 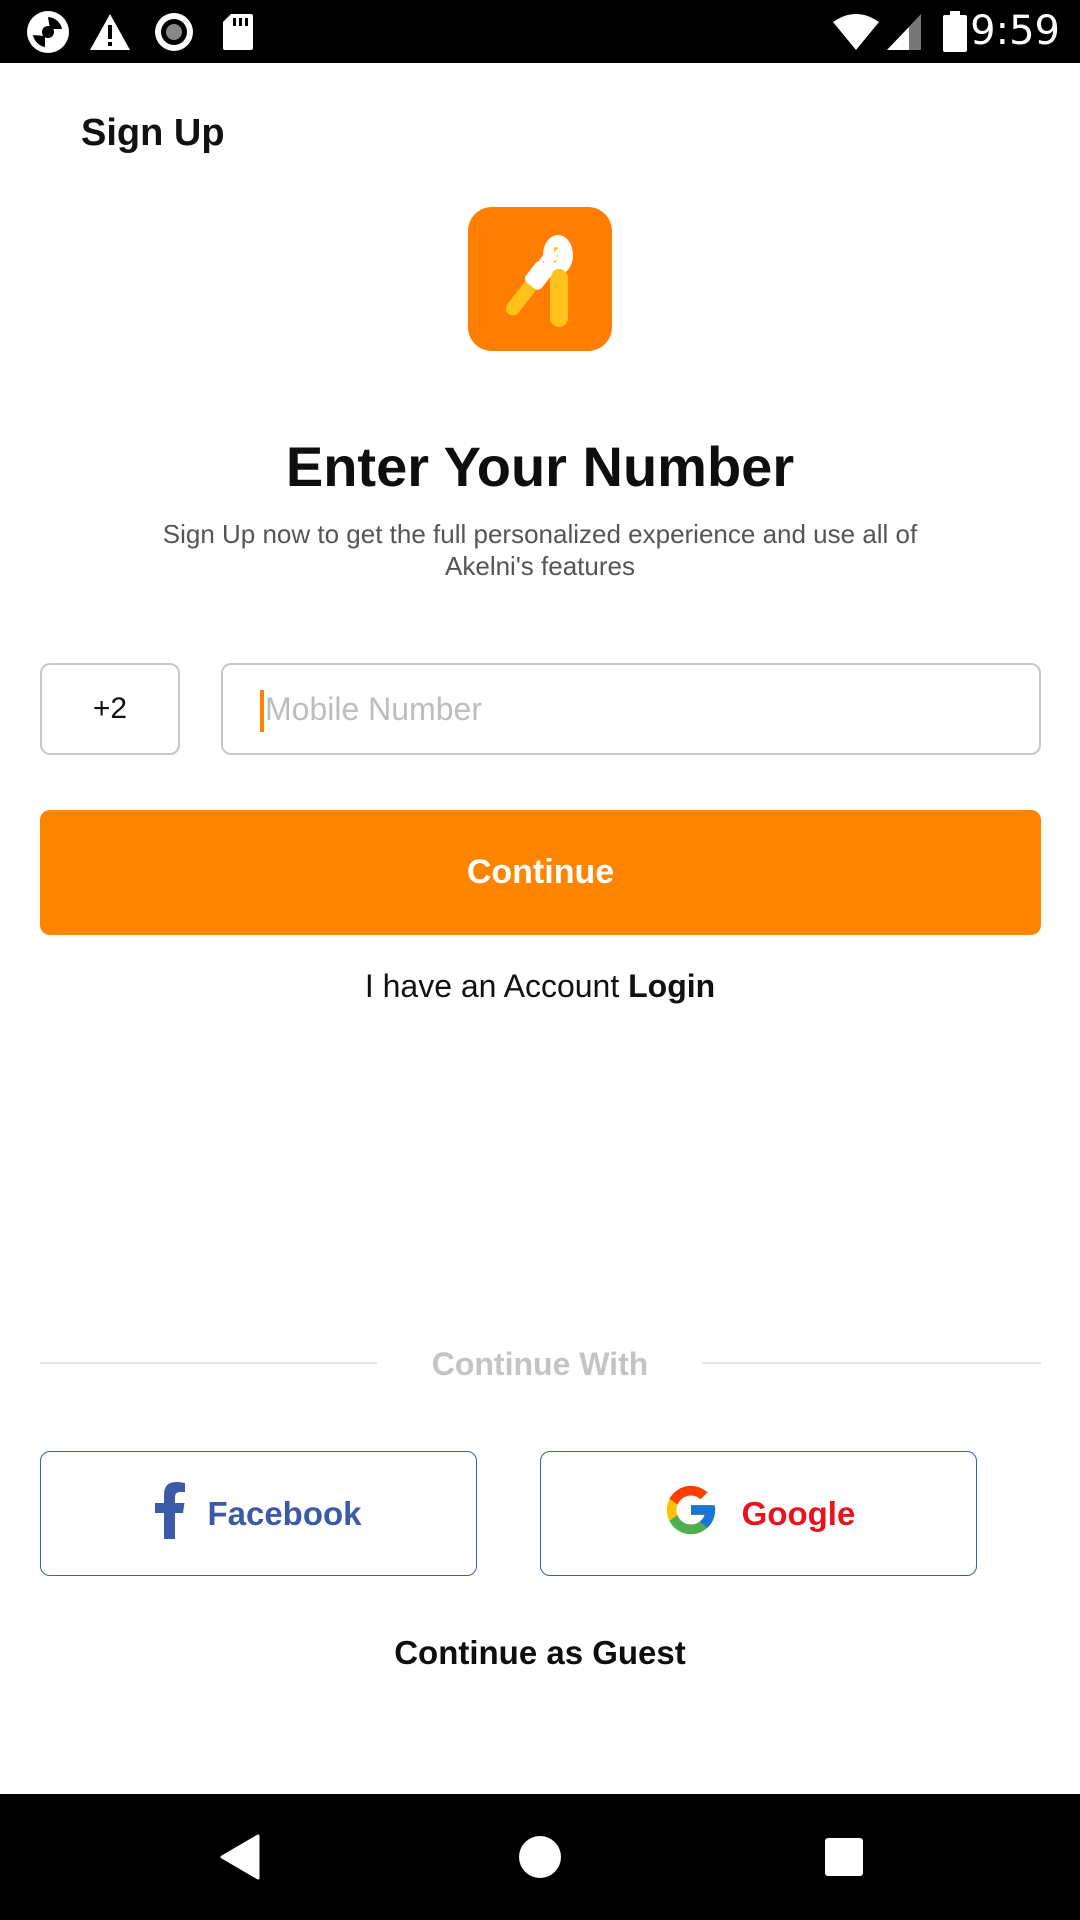 What do you see at coordinates (262, 711) in the screenshot?
I see `text-caret` at bounding box center [262, 711].